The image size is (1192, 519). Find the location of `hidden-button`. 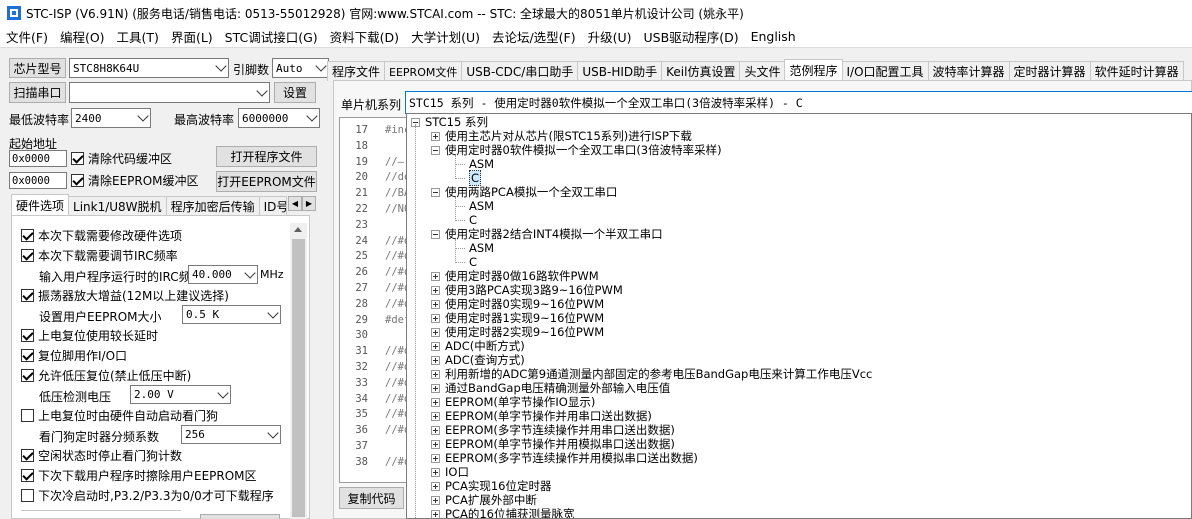

hidden-button is located at coordinates (240, 516).